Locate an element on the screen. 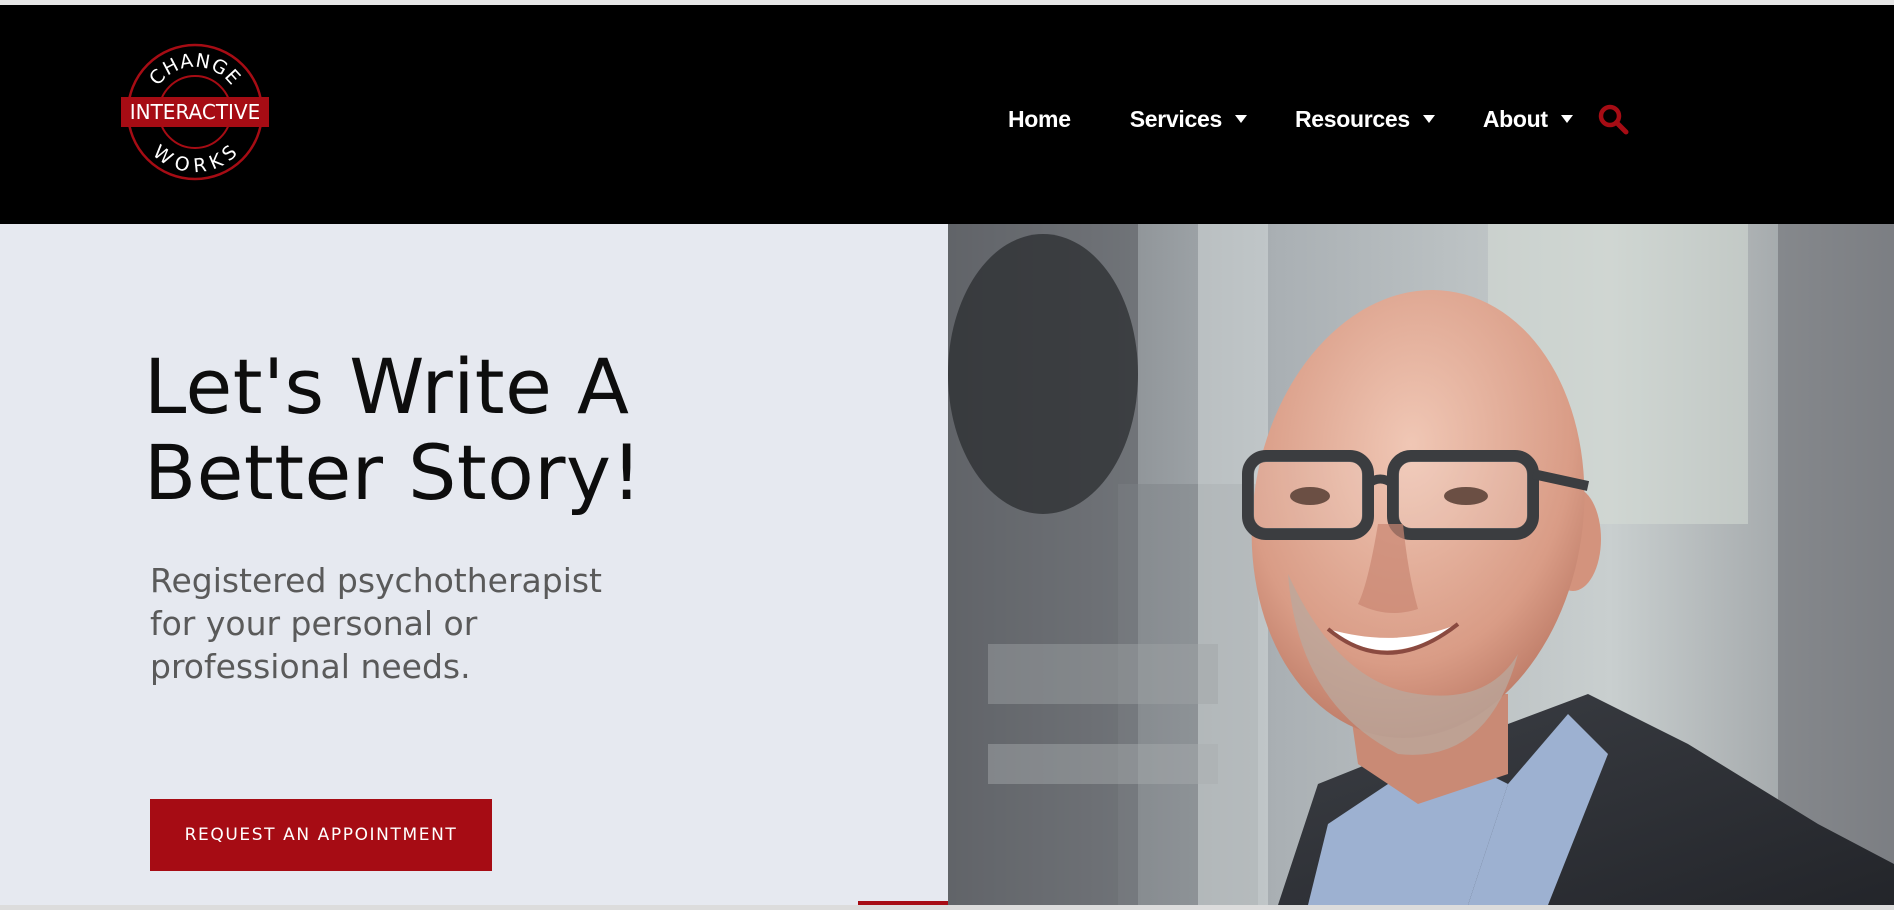  nav-item-about: About is located at coordinates (1528, 119).